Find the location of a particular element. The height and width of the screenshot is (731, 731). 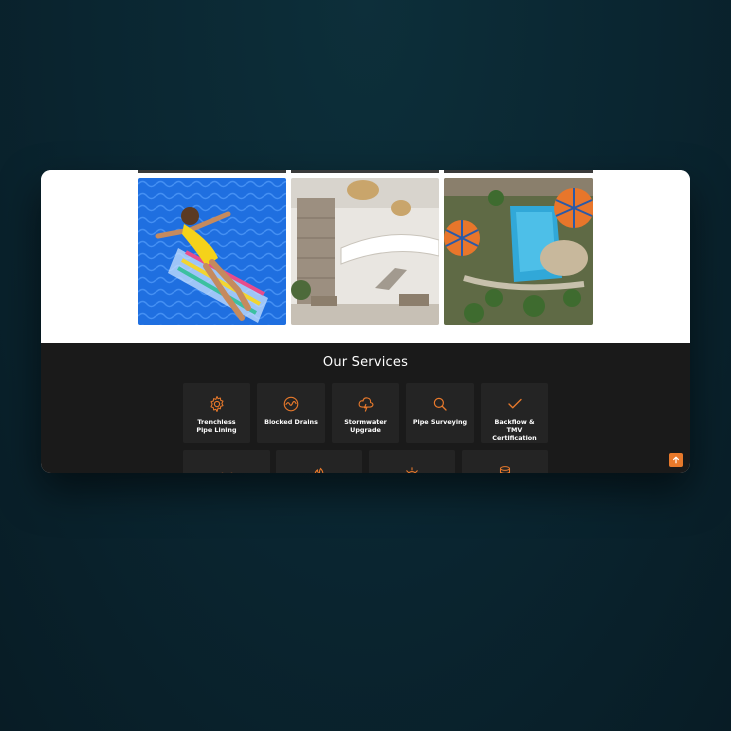

waterpark-photo is located at coordinates (518, 251).